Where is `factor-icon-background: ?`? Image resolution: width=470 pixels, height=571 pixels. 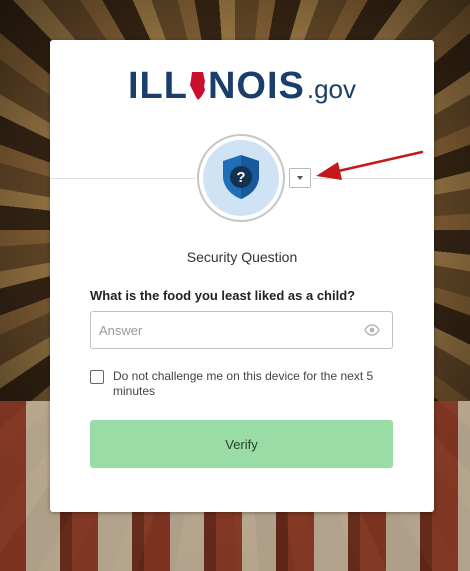 factor-icon-background: ? is located at coordinates (241, 178).